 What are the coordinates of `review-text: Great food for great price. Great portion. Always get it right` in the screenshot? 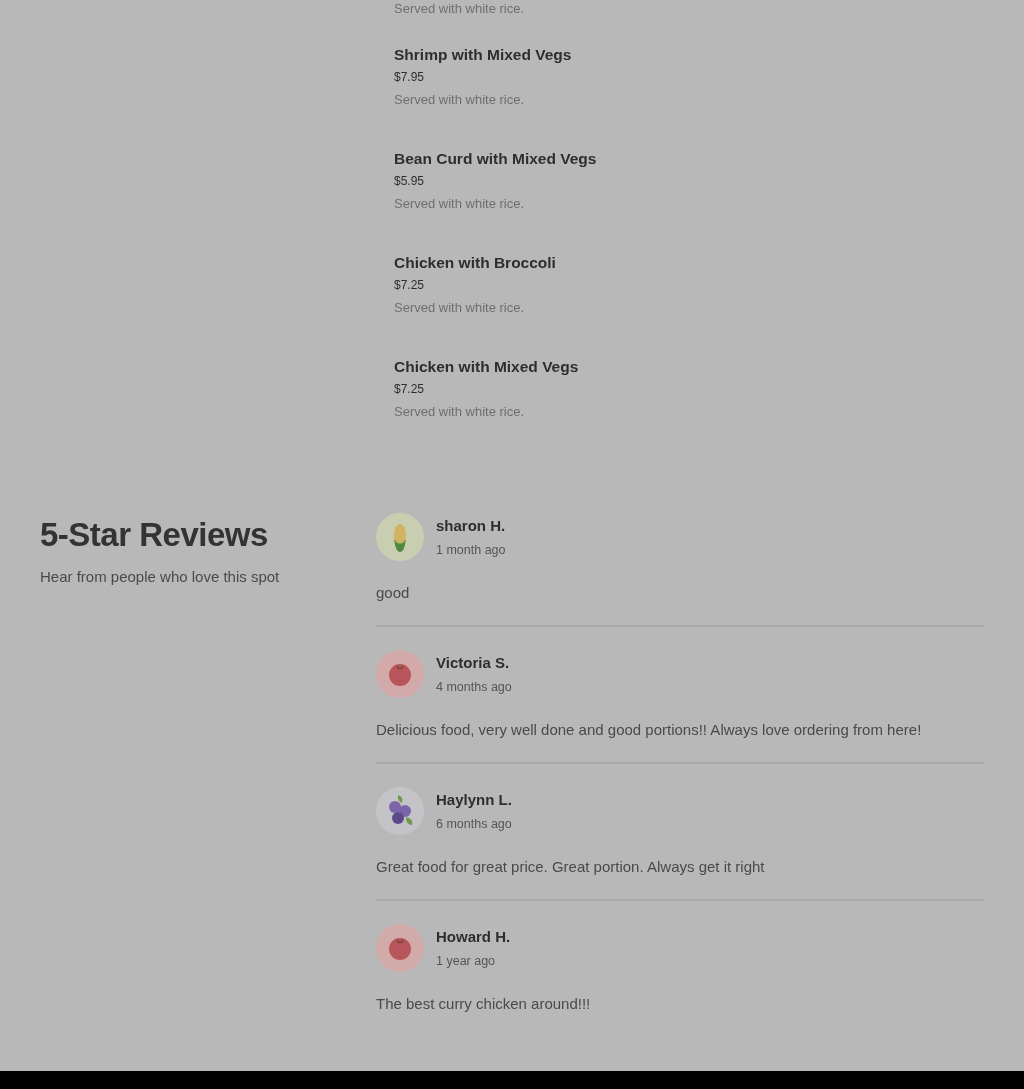 It's located at (570, 867).